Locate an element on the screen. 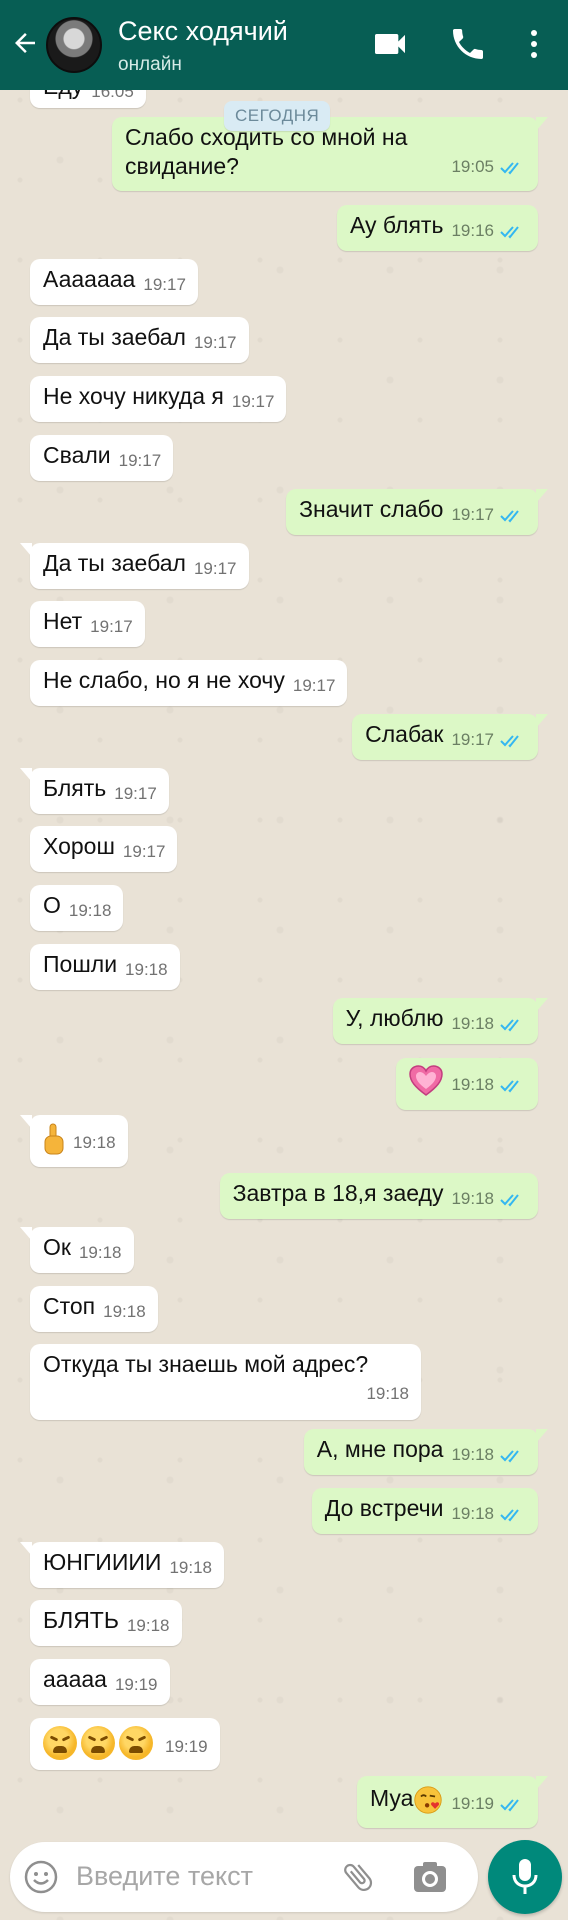 The image size is (568, 1920). message-text: Откуда ты знаешь мой адрес? is located at coordinates (206, 1364).